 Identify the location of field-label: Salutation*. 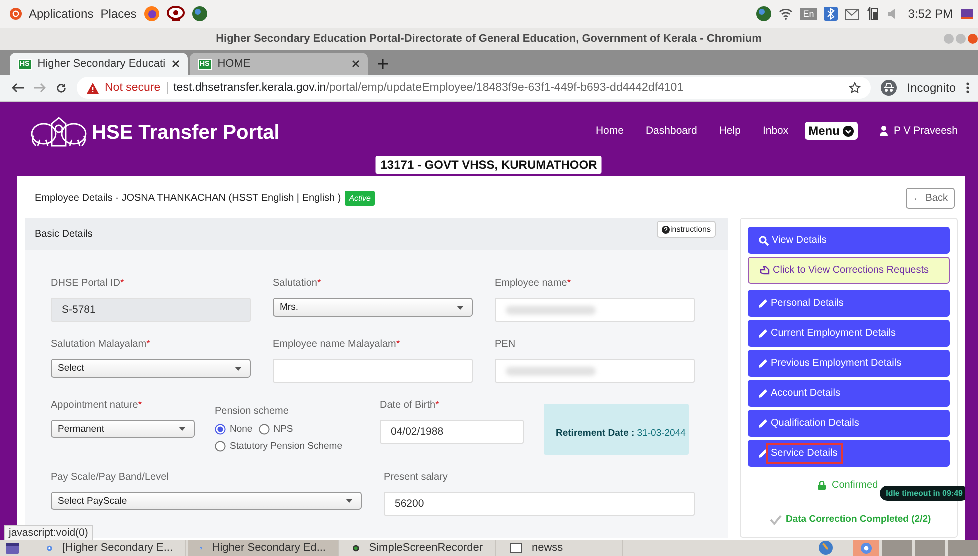
(297, 283).